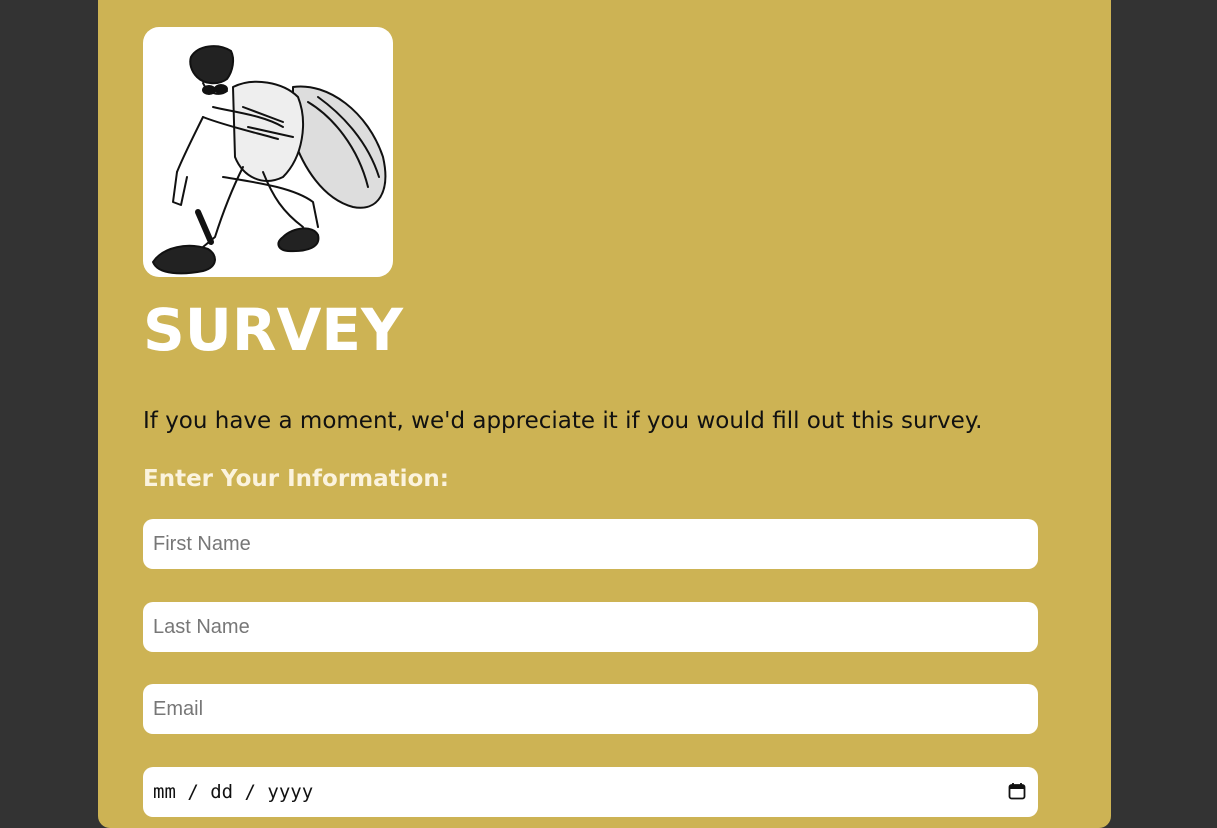  I want to click on date-placeholder: mm / dd / yyyy, so click(233, 792).